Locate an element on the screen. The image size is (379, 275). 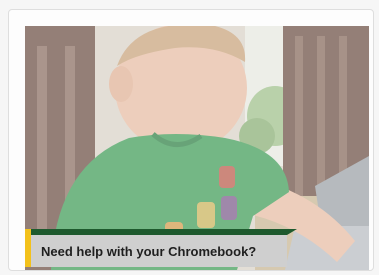
help-banner: Need help with your Chromebook? is located at coordinates (161, 248).